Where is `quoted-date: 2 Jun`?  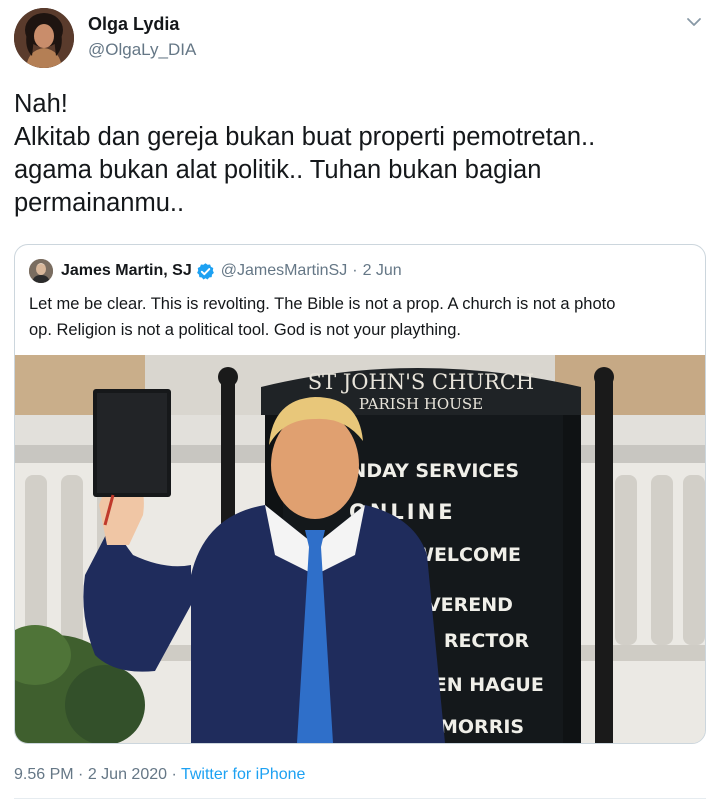 quoted-date: 2 Jun is located at coordinates (382, 271).